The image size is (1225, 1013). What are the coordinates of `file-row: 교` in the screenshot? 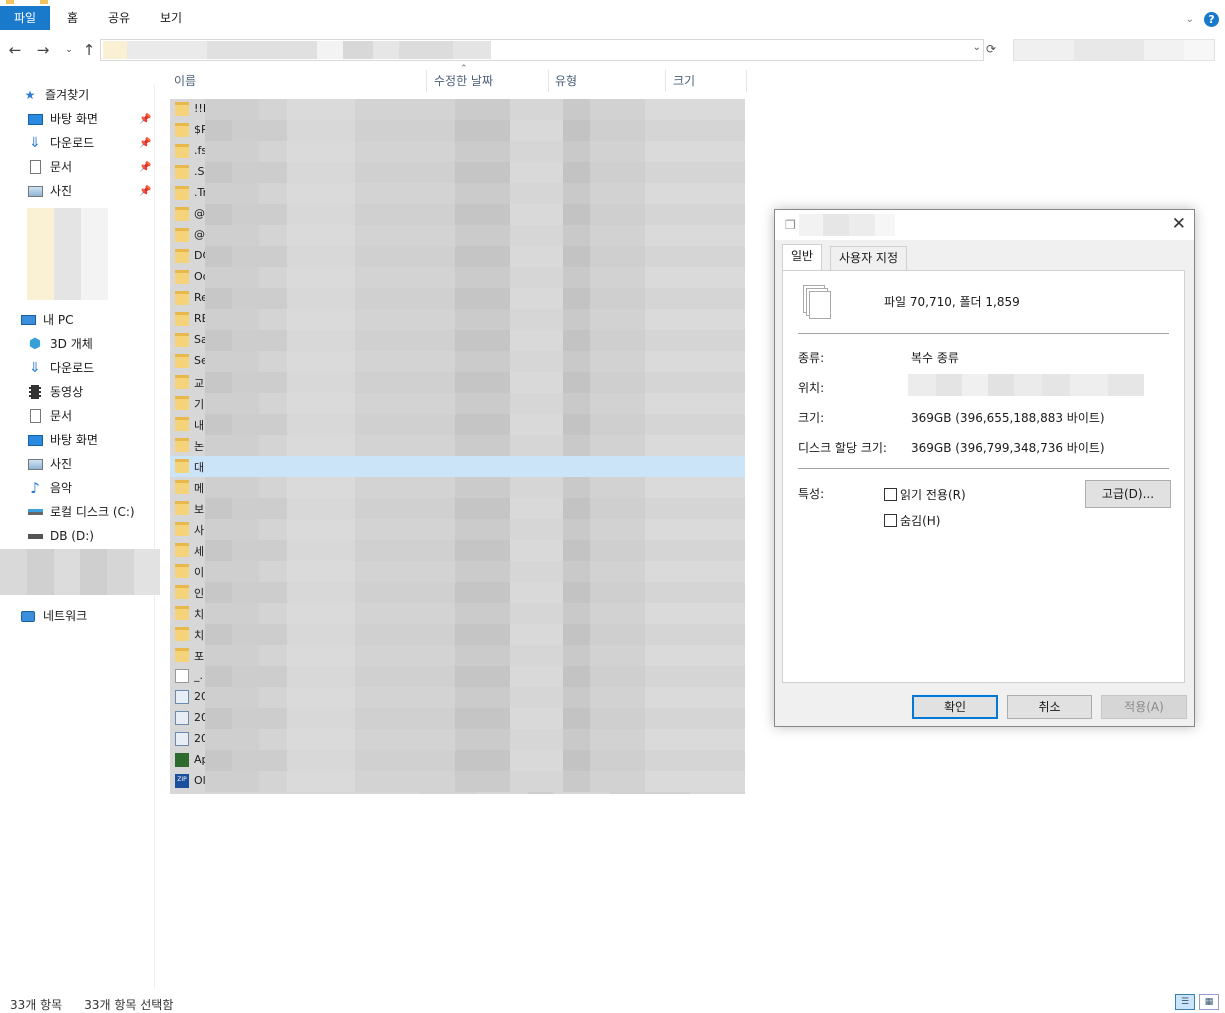 It's located at (457, 382).